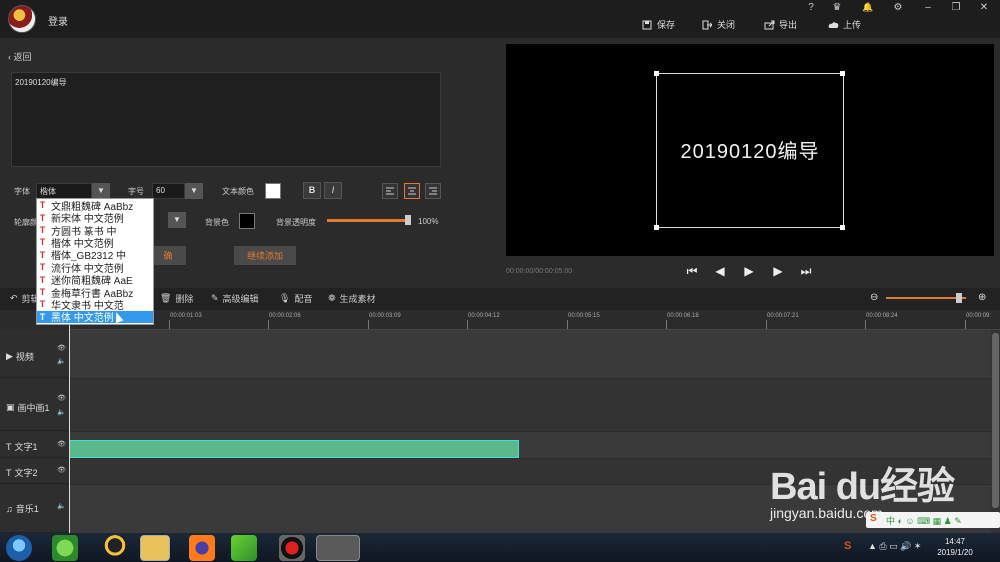 Image resolution: width=1000 pixels, height=562 pixels. I want to click on truetype-icon: T, so click(42, 304).